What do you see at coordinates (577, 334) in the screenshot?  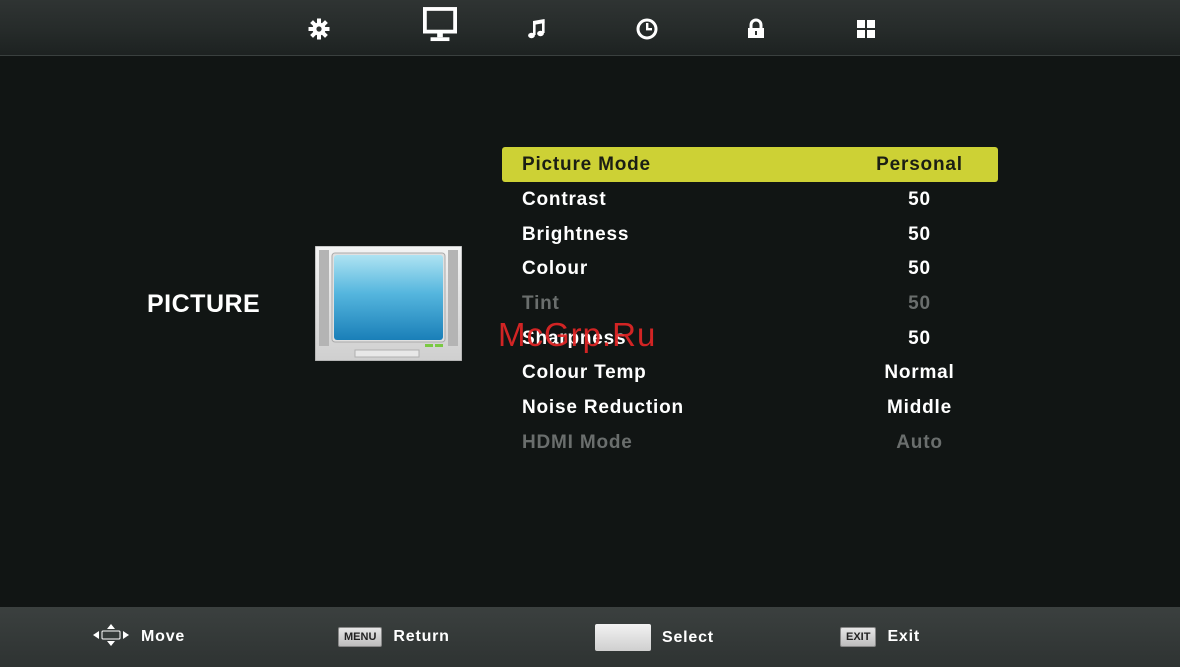 I see `watermark: McGrp.Ru` at bounding box center [577, 334].